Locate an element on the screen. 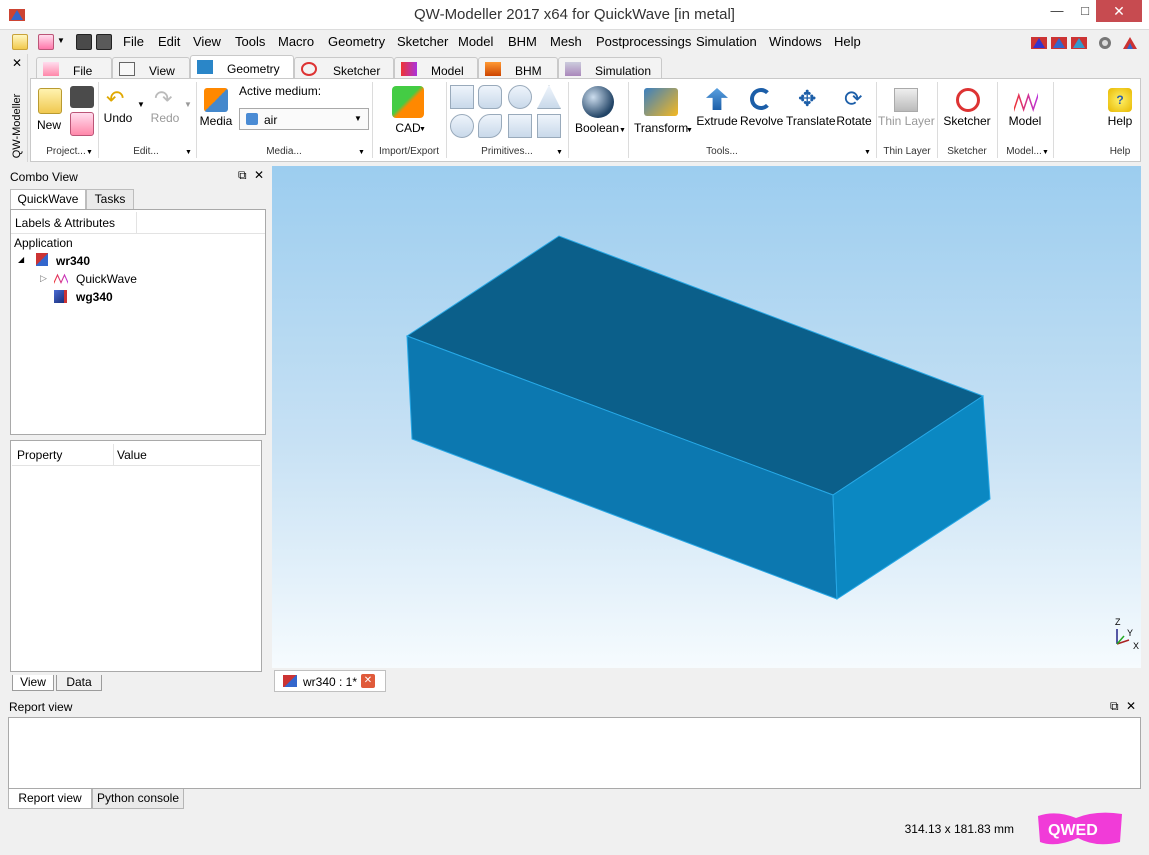 Image resolution: width=1149 pixels, height=855 pixels. menu-tools: Tools is located at coordinates (250, 41).